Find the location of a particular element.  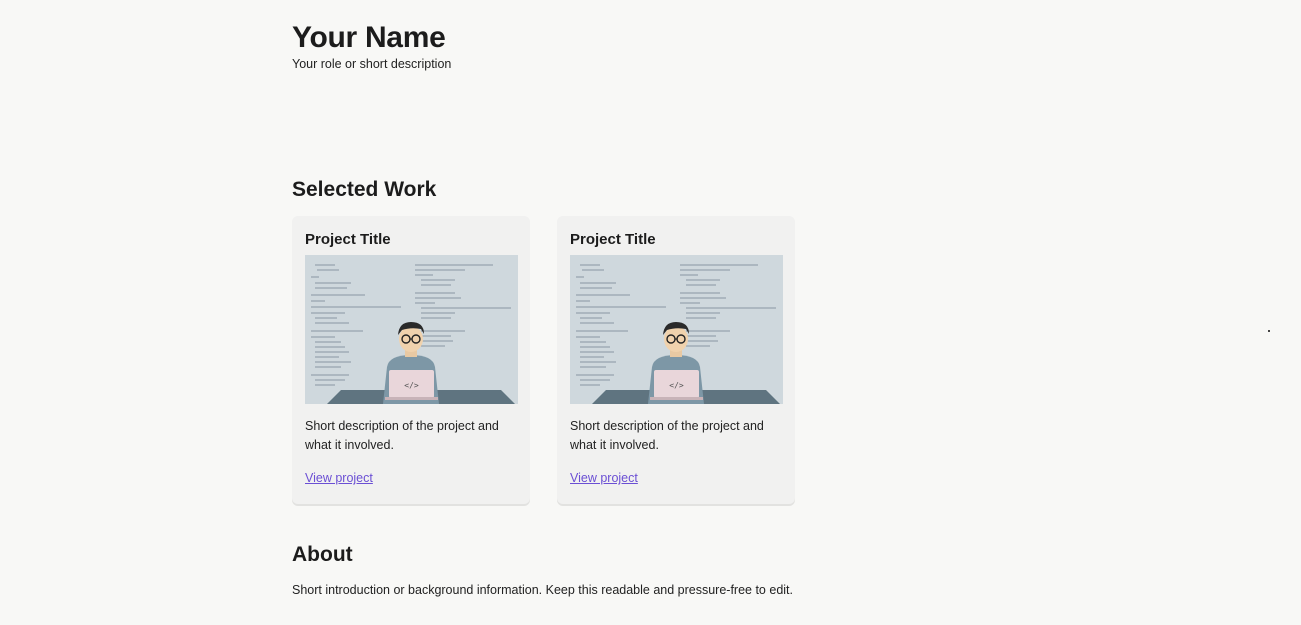

selected-work-heading: Selected Work is located at coordinates (364, 189).